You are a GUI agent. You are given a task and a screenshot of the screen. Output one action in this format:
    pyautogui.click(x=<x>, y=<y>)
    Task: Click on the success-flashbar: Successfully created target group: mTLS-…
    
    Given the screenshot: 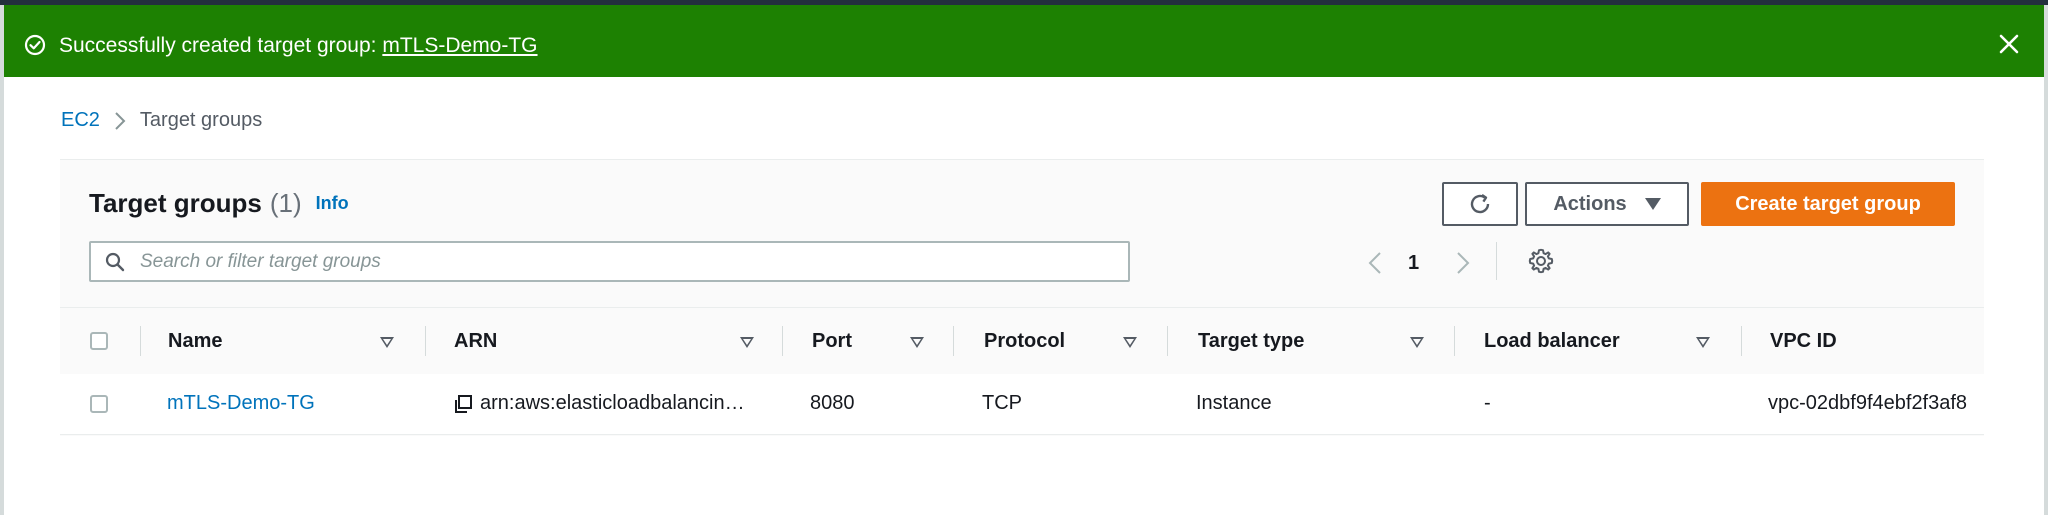 What is the action you would take?
    pyautogui.click(x=1024, y=41)
    